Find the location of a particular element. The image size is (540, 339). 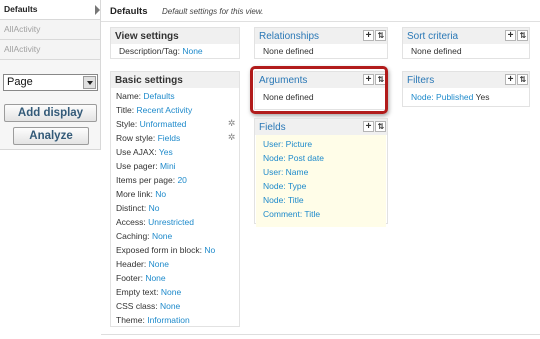

setting-row-header: Header: None is located at coordinates (142, 264).